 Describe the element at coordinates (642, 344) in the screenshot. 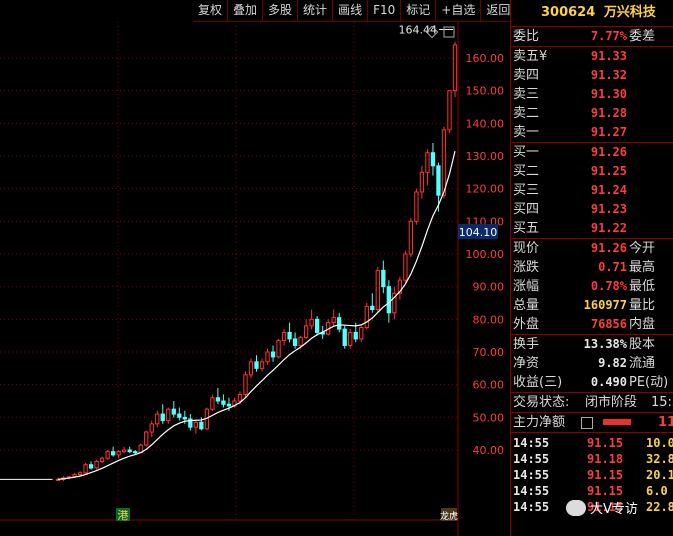

I see `stat-label-2: 股本` at that location.